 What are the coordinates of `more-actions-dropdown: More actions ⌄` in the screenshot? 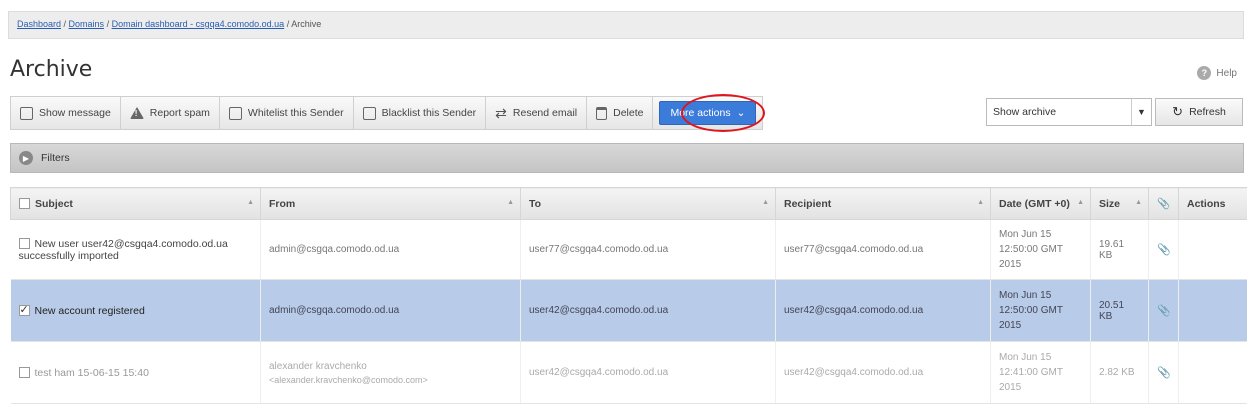 It's located at (708, 113).